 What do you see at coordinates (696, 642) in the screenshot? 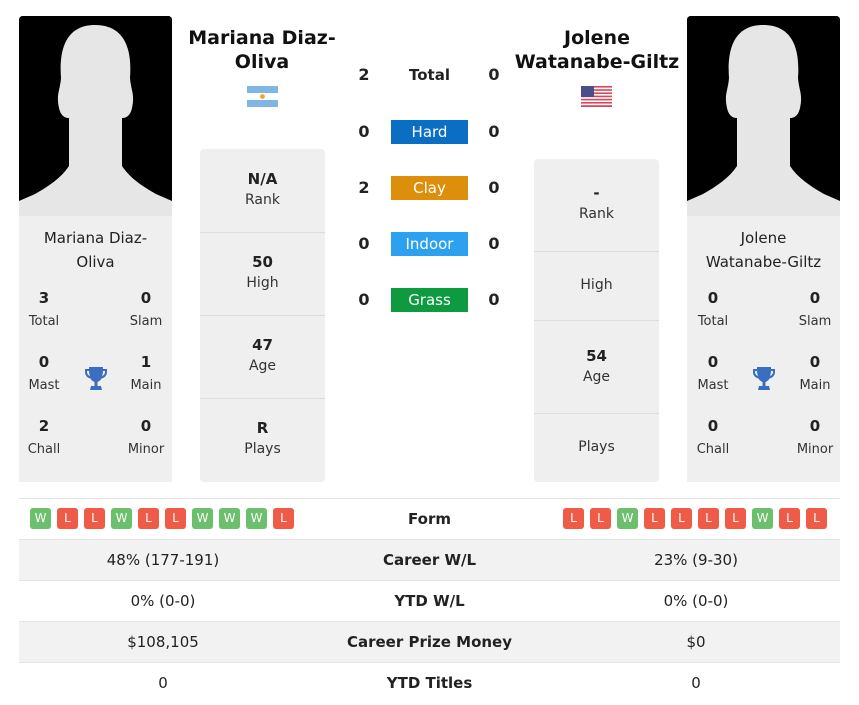
I see `player2-career-prize-money: $0` at bounding box center [696, 642].